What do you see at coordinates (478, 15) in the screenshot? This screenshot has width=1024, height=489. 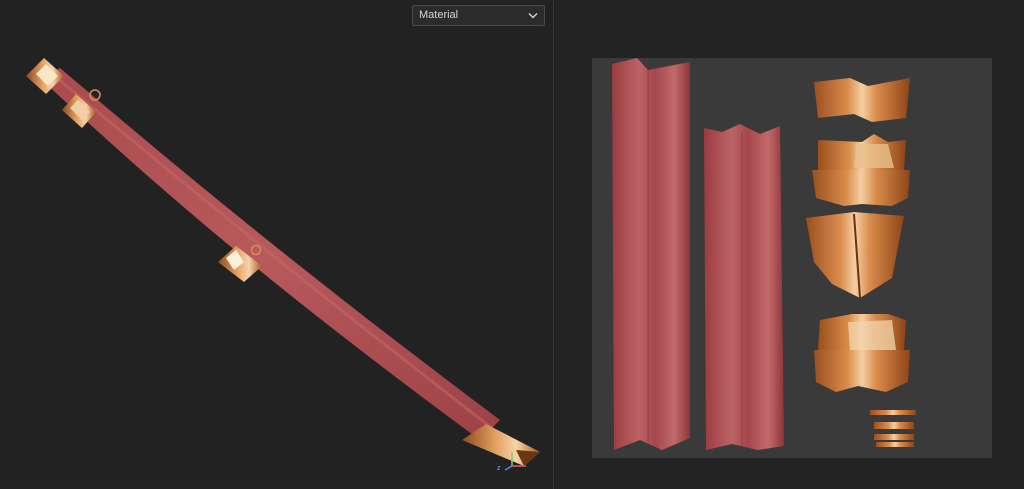 I see `material-select: Material` at bounding box center [478, 15].